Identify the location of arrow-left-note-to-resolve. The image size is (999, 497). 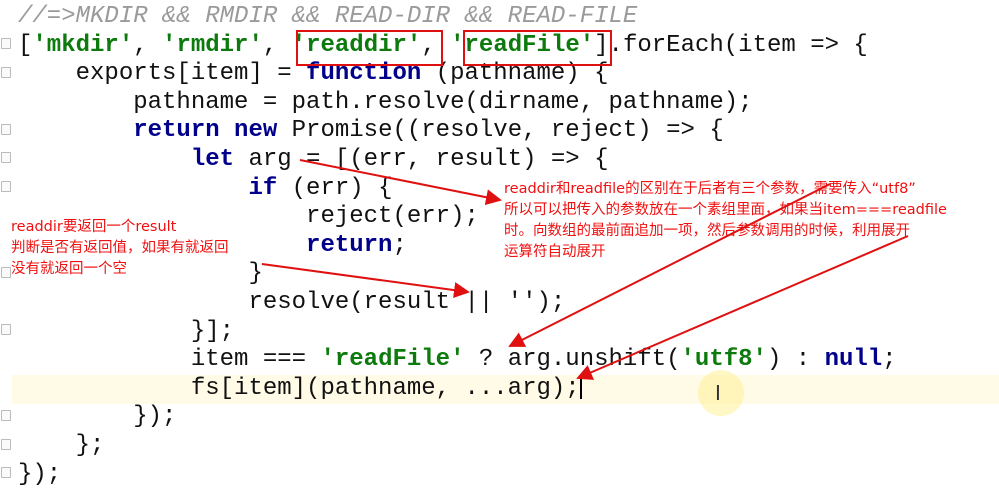
(365, 281).